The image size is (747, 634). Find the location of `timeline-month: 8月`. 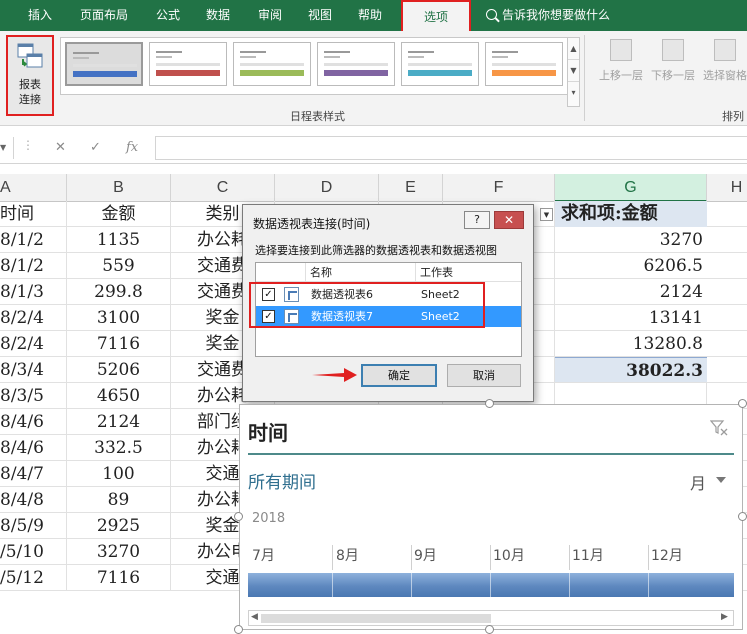

timeline-month: 8月 is located at coordinates (347, 555).